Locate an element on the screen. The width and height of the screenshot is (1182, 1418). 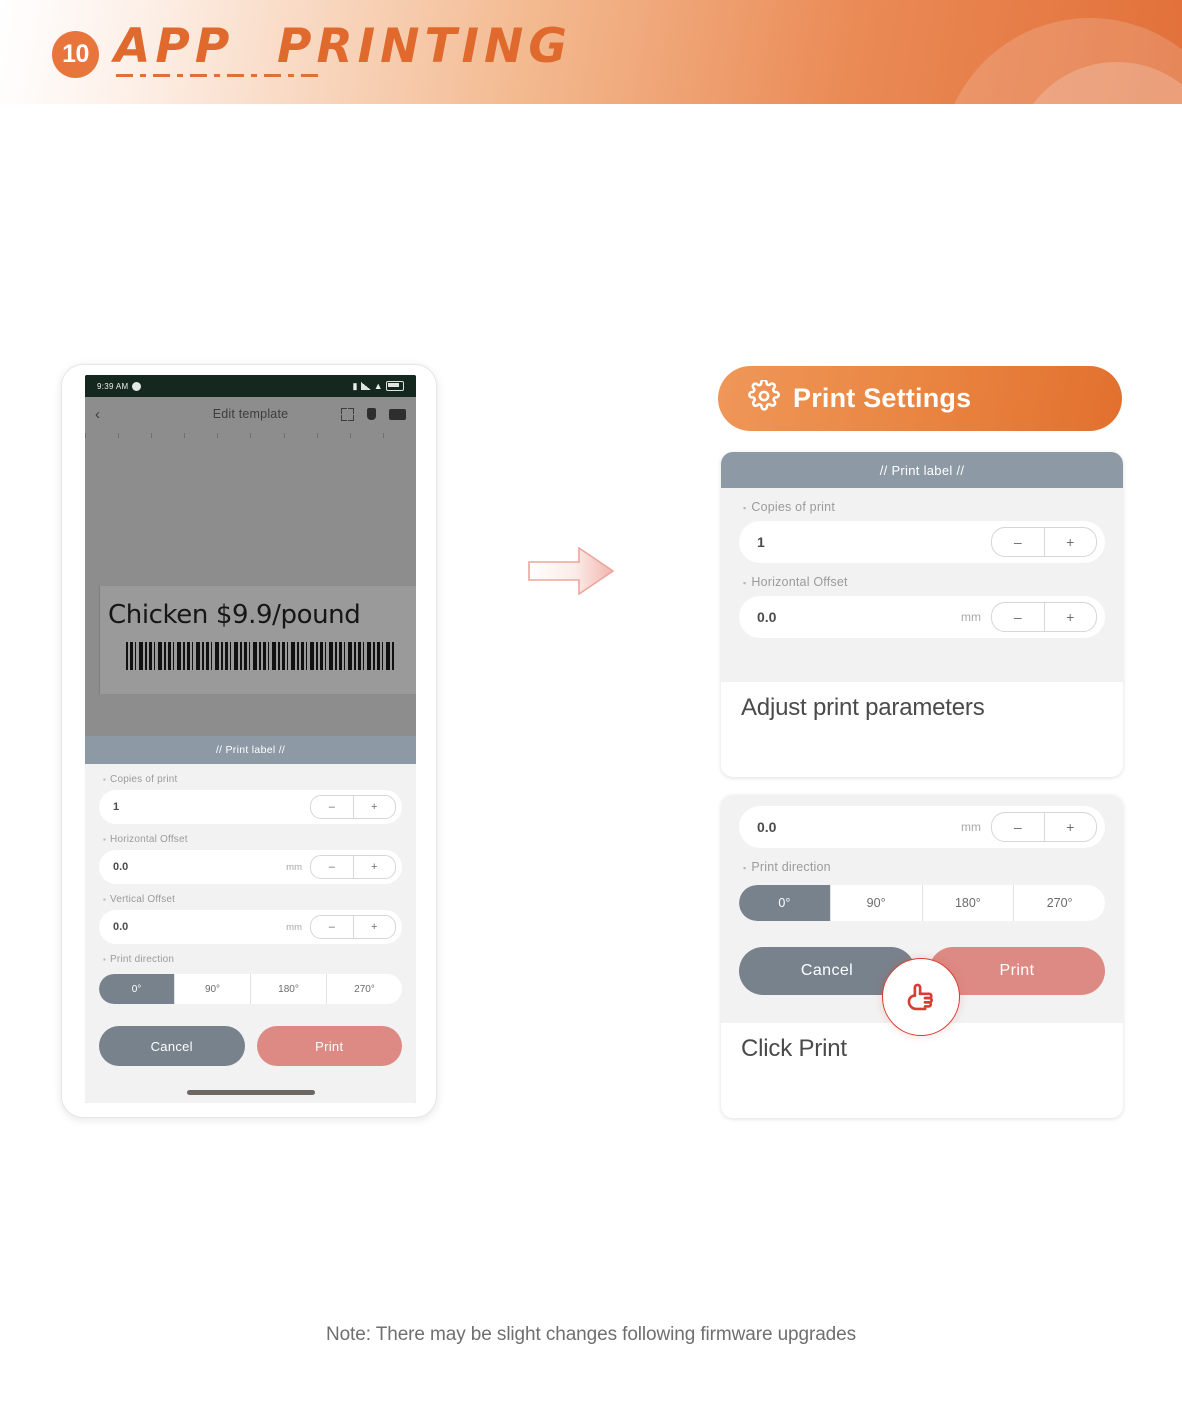
page-title: APP PRINTING is located at coordinates (343, 46).